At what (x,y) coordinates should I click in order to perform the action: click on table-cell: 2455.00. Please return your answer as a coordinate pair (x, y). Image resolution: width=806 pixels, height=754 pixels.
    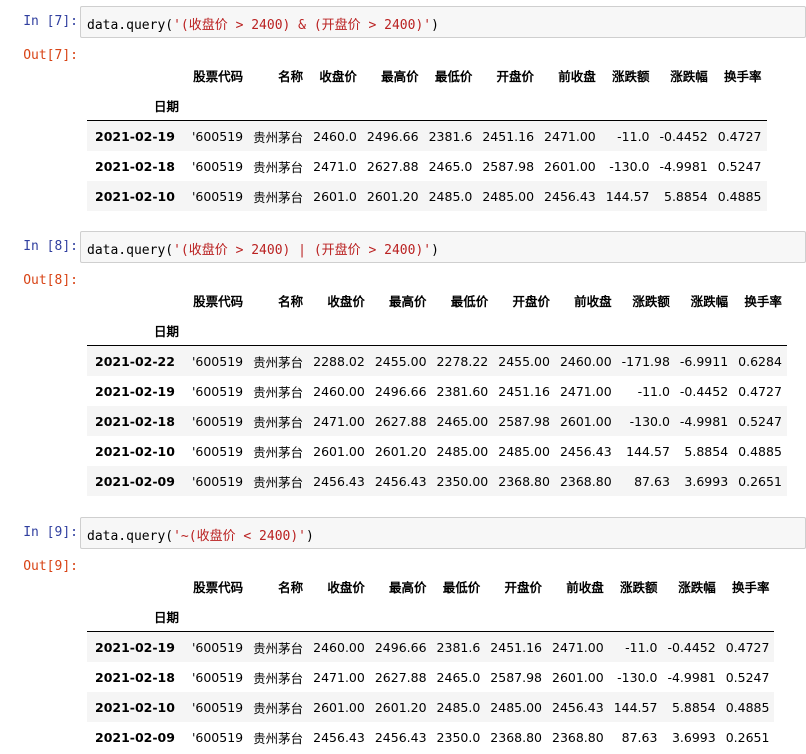
    Looking at the image, I should click on (400, 361).